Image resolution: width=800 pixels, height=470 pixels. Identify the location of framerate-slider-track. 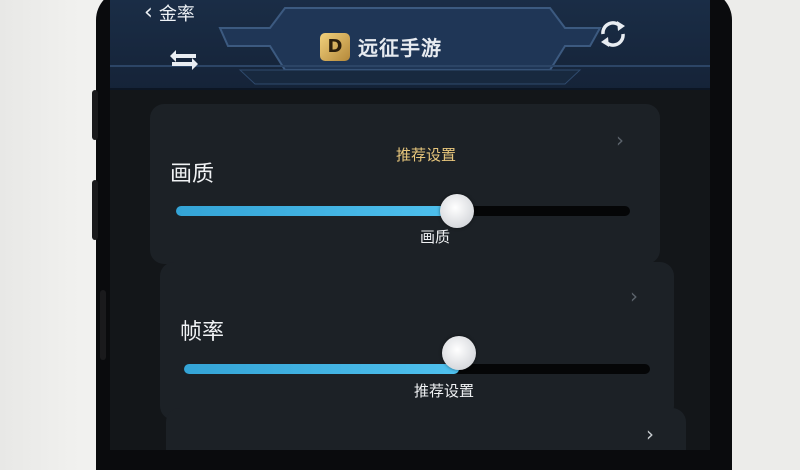
(417, 369).